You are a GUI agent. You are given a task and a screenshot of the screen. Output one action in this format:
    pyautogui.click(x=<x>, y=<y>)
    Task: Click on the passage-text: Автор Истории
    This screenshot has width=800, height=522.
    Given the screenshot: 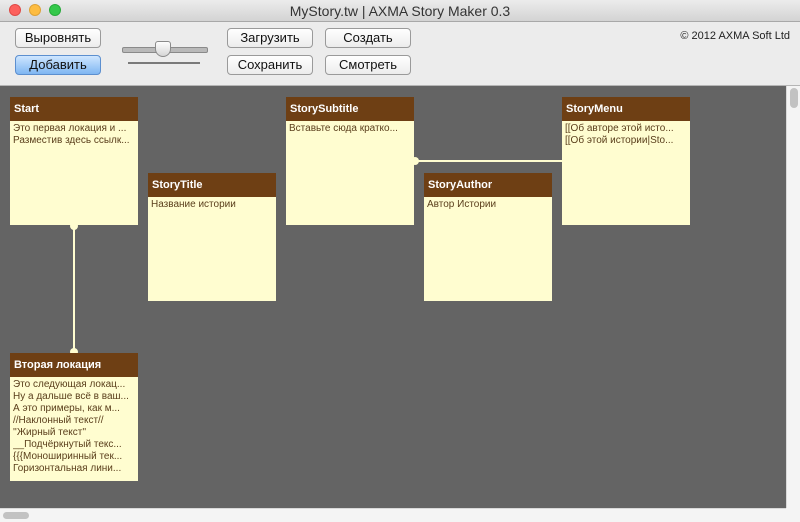 What is the action you would take?
    pyautogui.click(x=488, y=205)
    